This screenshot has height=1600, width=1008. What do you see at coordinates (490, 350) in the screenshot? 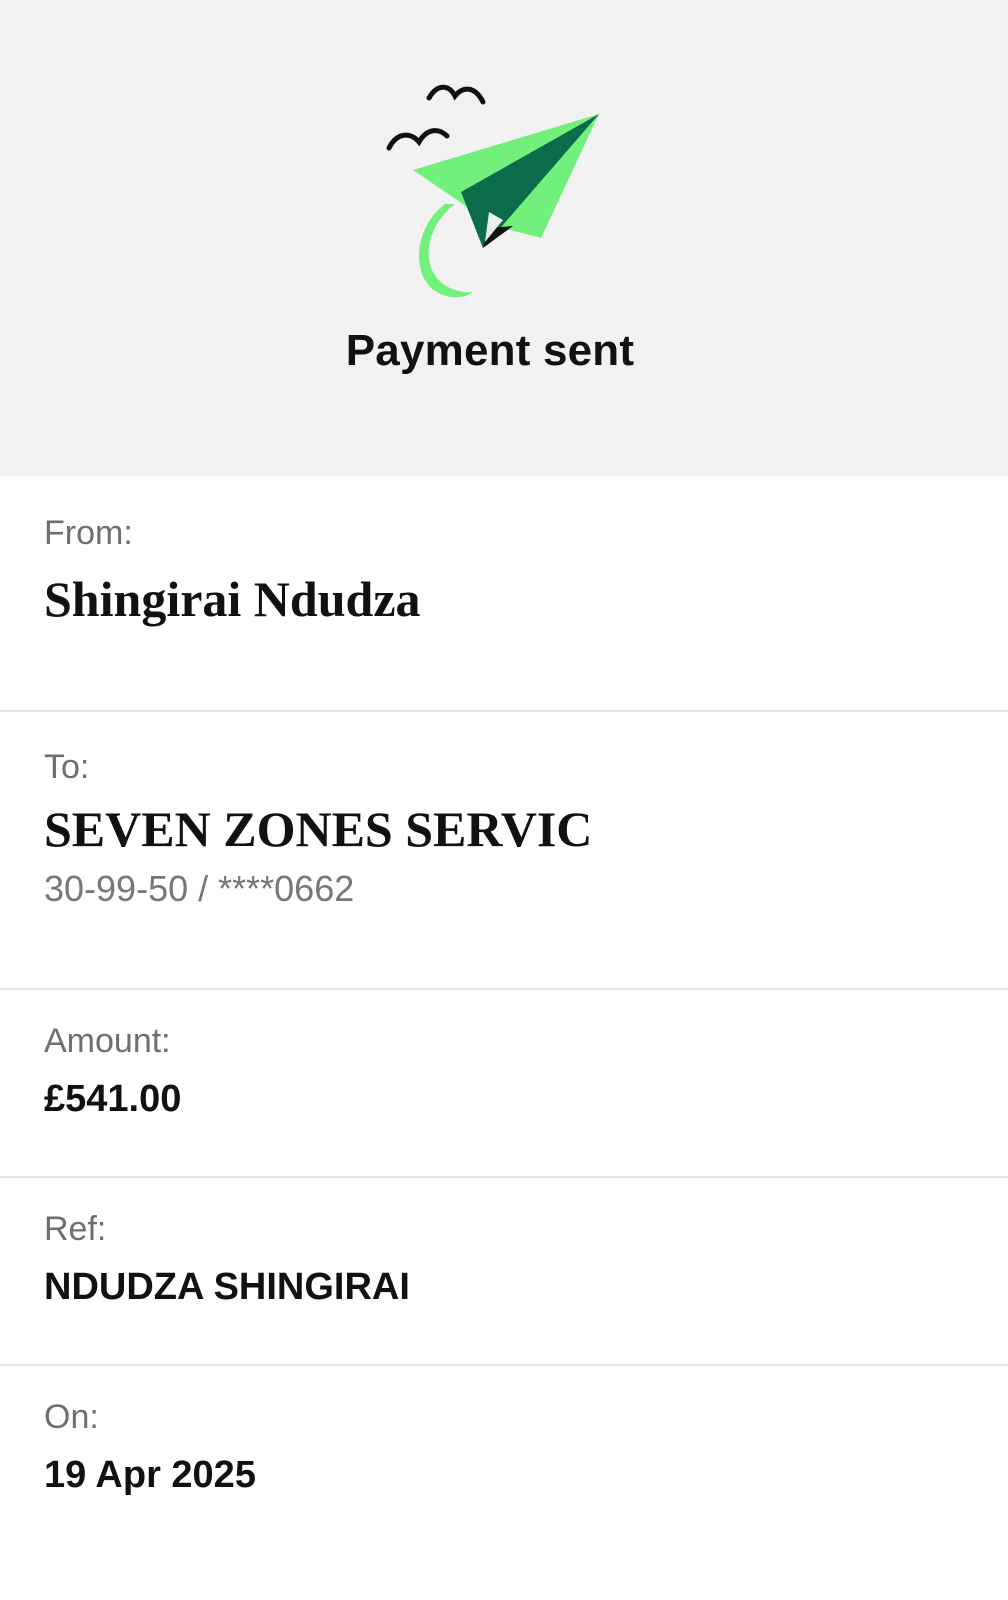
I see `page-title: Payment sent` at bounding box center [490, 350].